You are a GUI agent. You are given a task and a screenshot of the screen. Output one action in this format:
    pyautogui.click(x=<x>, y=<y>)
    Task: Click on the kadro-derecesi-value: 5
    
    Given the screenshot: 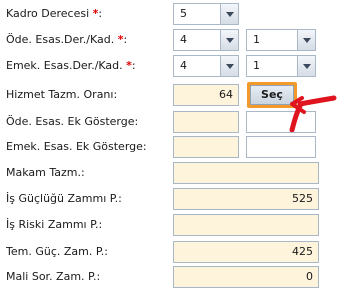 What is the action you would take?
    pyautogui.click(x=183, y=13)
    